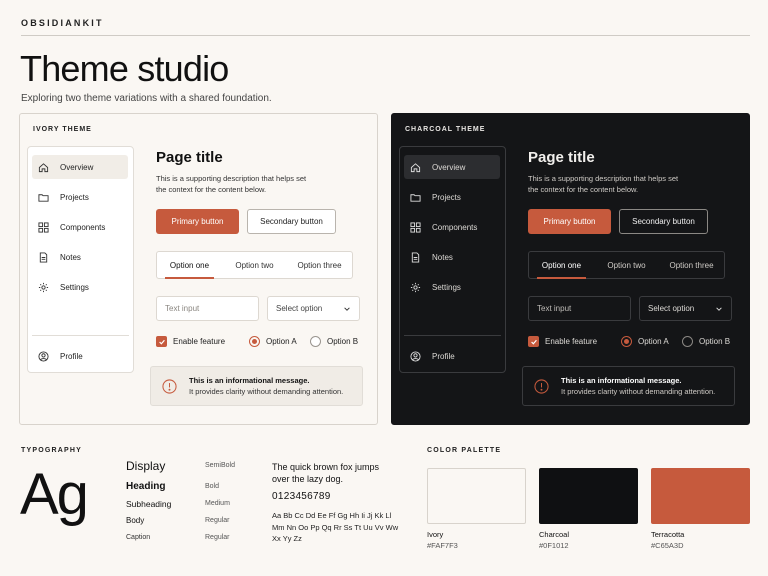 The height and width of the screenshot is (576, 768). Describe the element at coordinates (217, 503) in the screenshot. I see `type-weight-subheading: Medium` at that location.